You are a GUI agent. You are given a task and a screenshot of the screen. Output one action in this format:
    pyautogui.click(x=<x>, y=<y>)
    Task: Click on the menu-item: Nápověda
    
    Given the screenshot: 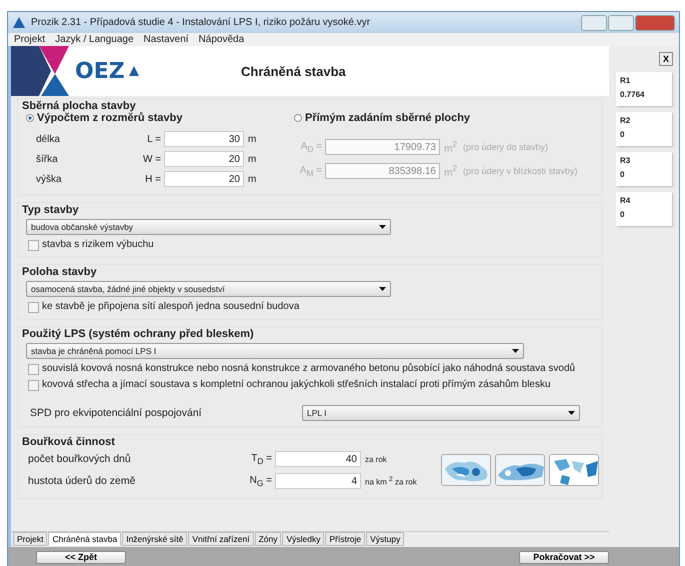 What is the action you would take?
    pyautogui.click(x=221, y=39)
    